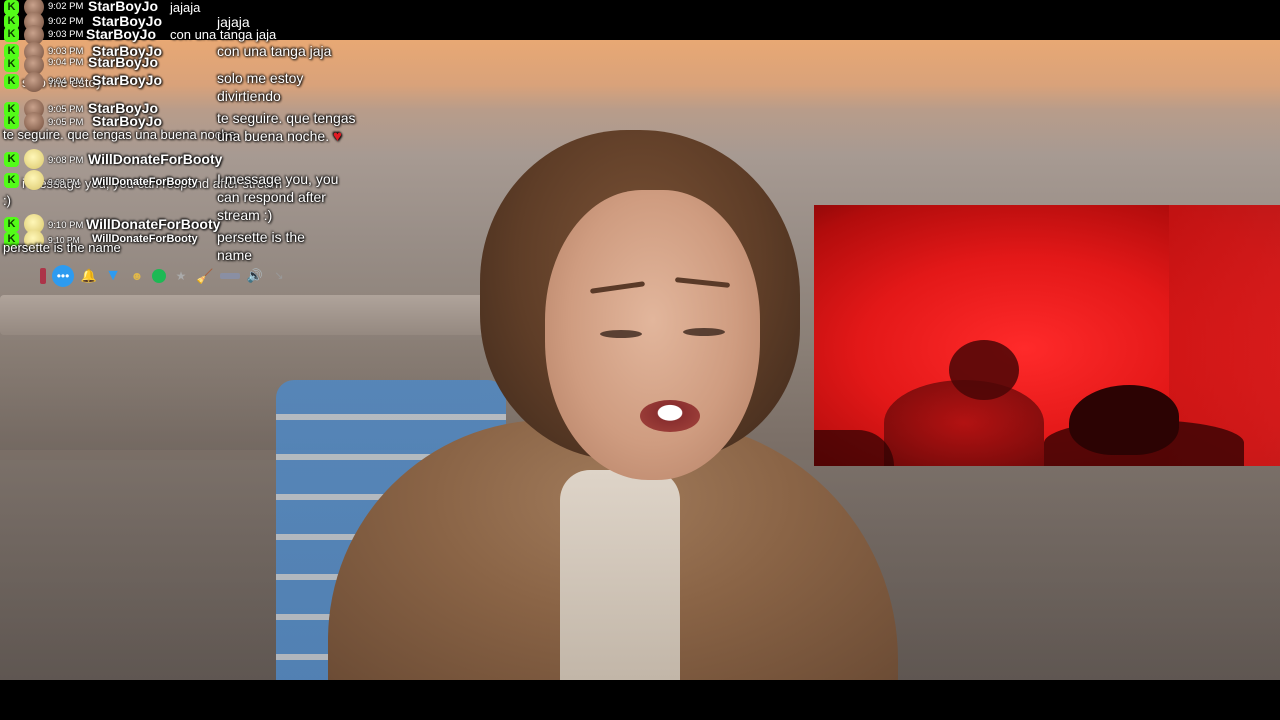  I want to click on broom-icon: 🧹, so click(205, 276).